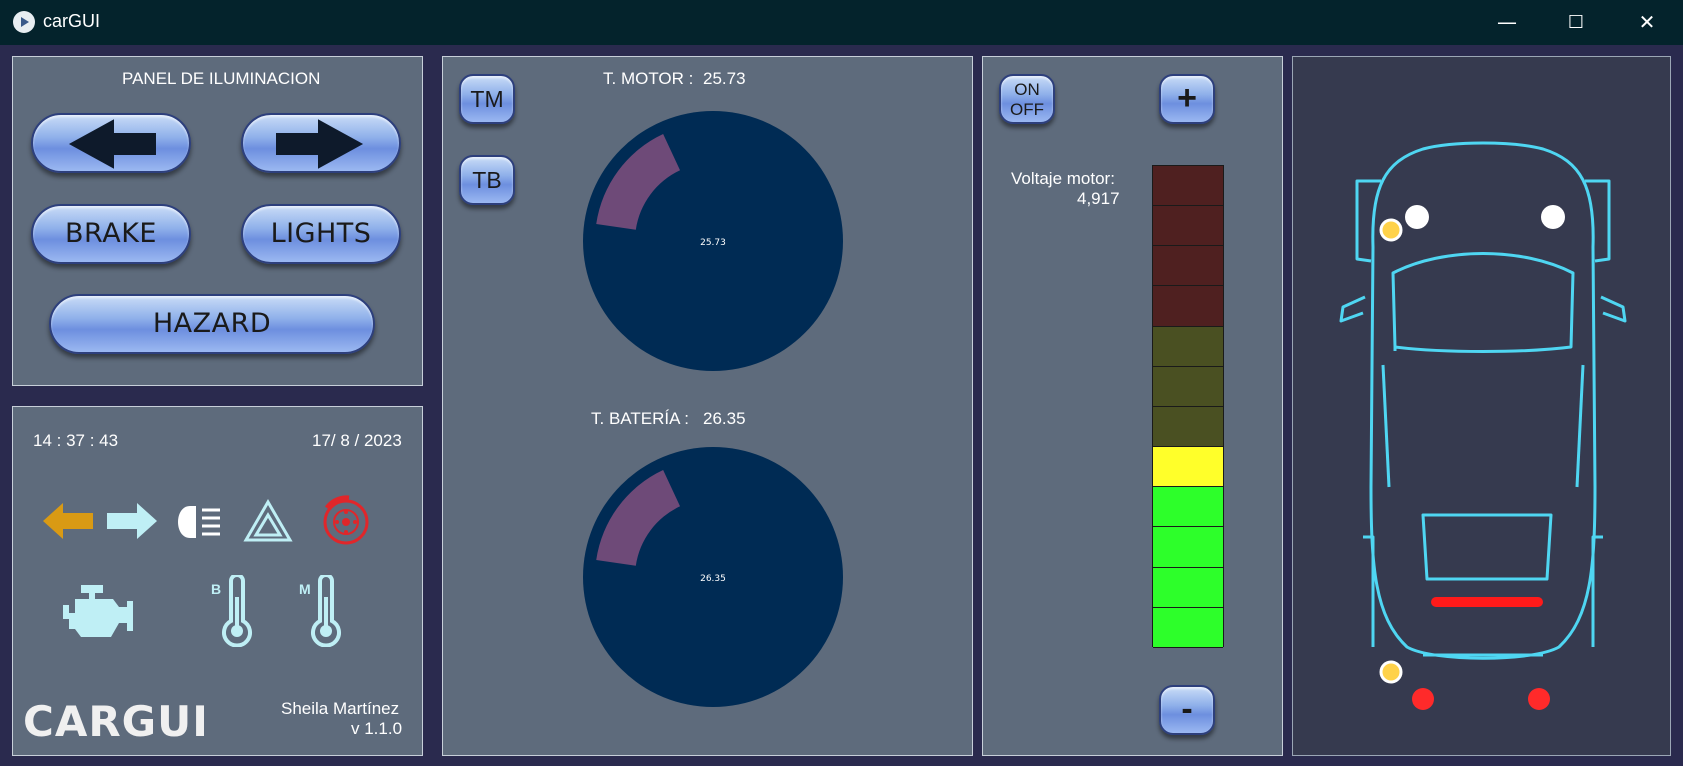  I want to click on battery-temp-value: 26.35, so click(724, 418).